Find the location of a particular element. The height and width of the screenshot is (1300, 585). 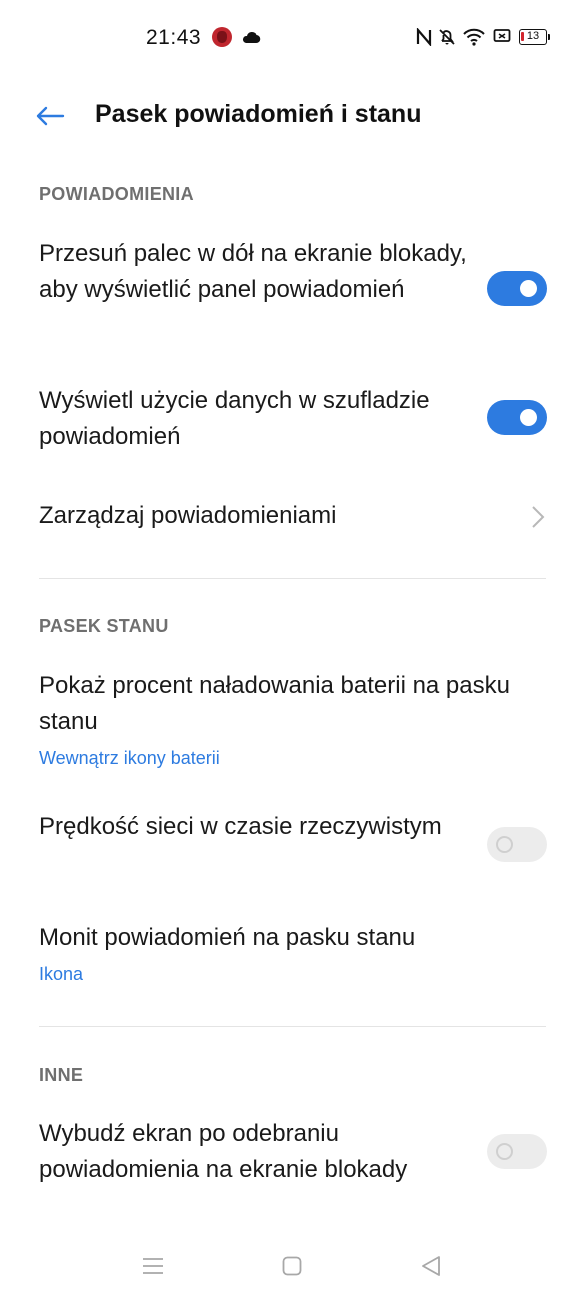

setting-network-speed: Prędkość sieci w czasie rzeczywistym is located at coordinates (292, 851).